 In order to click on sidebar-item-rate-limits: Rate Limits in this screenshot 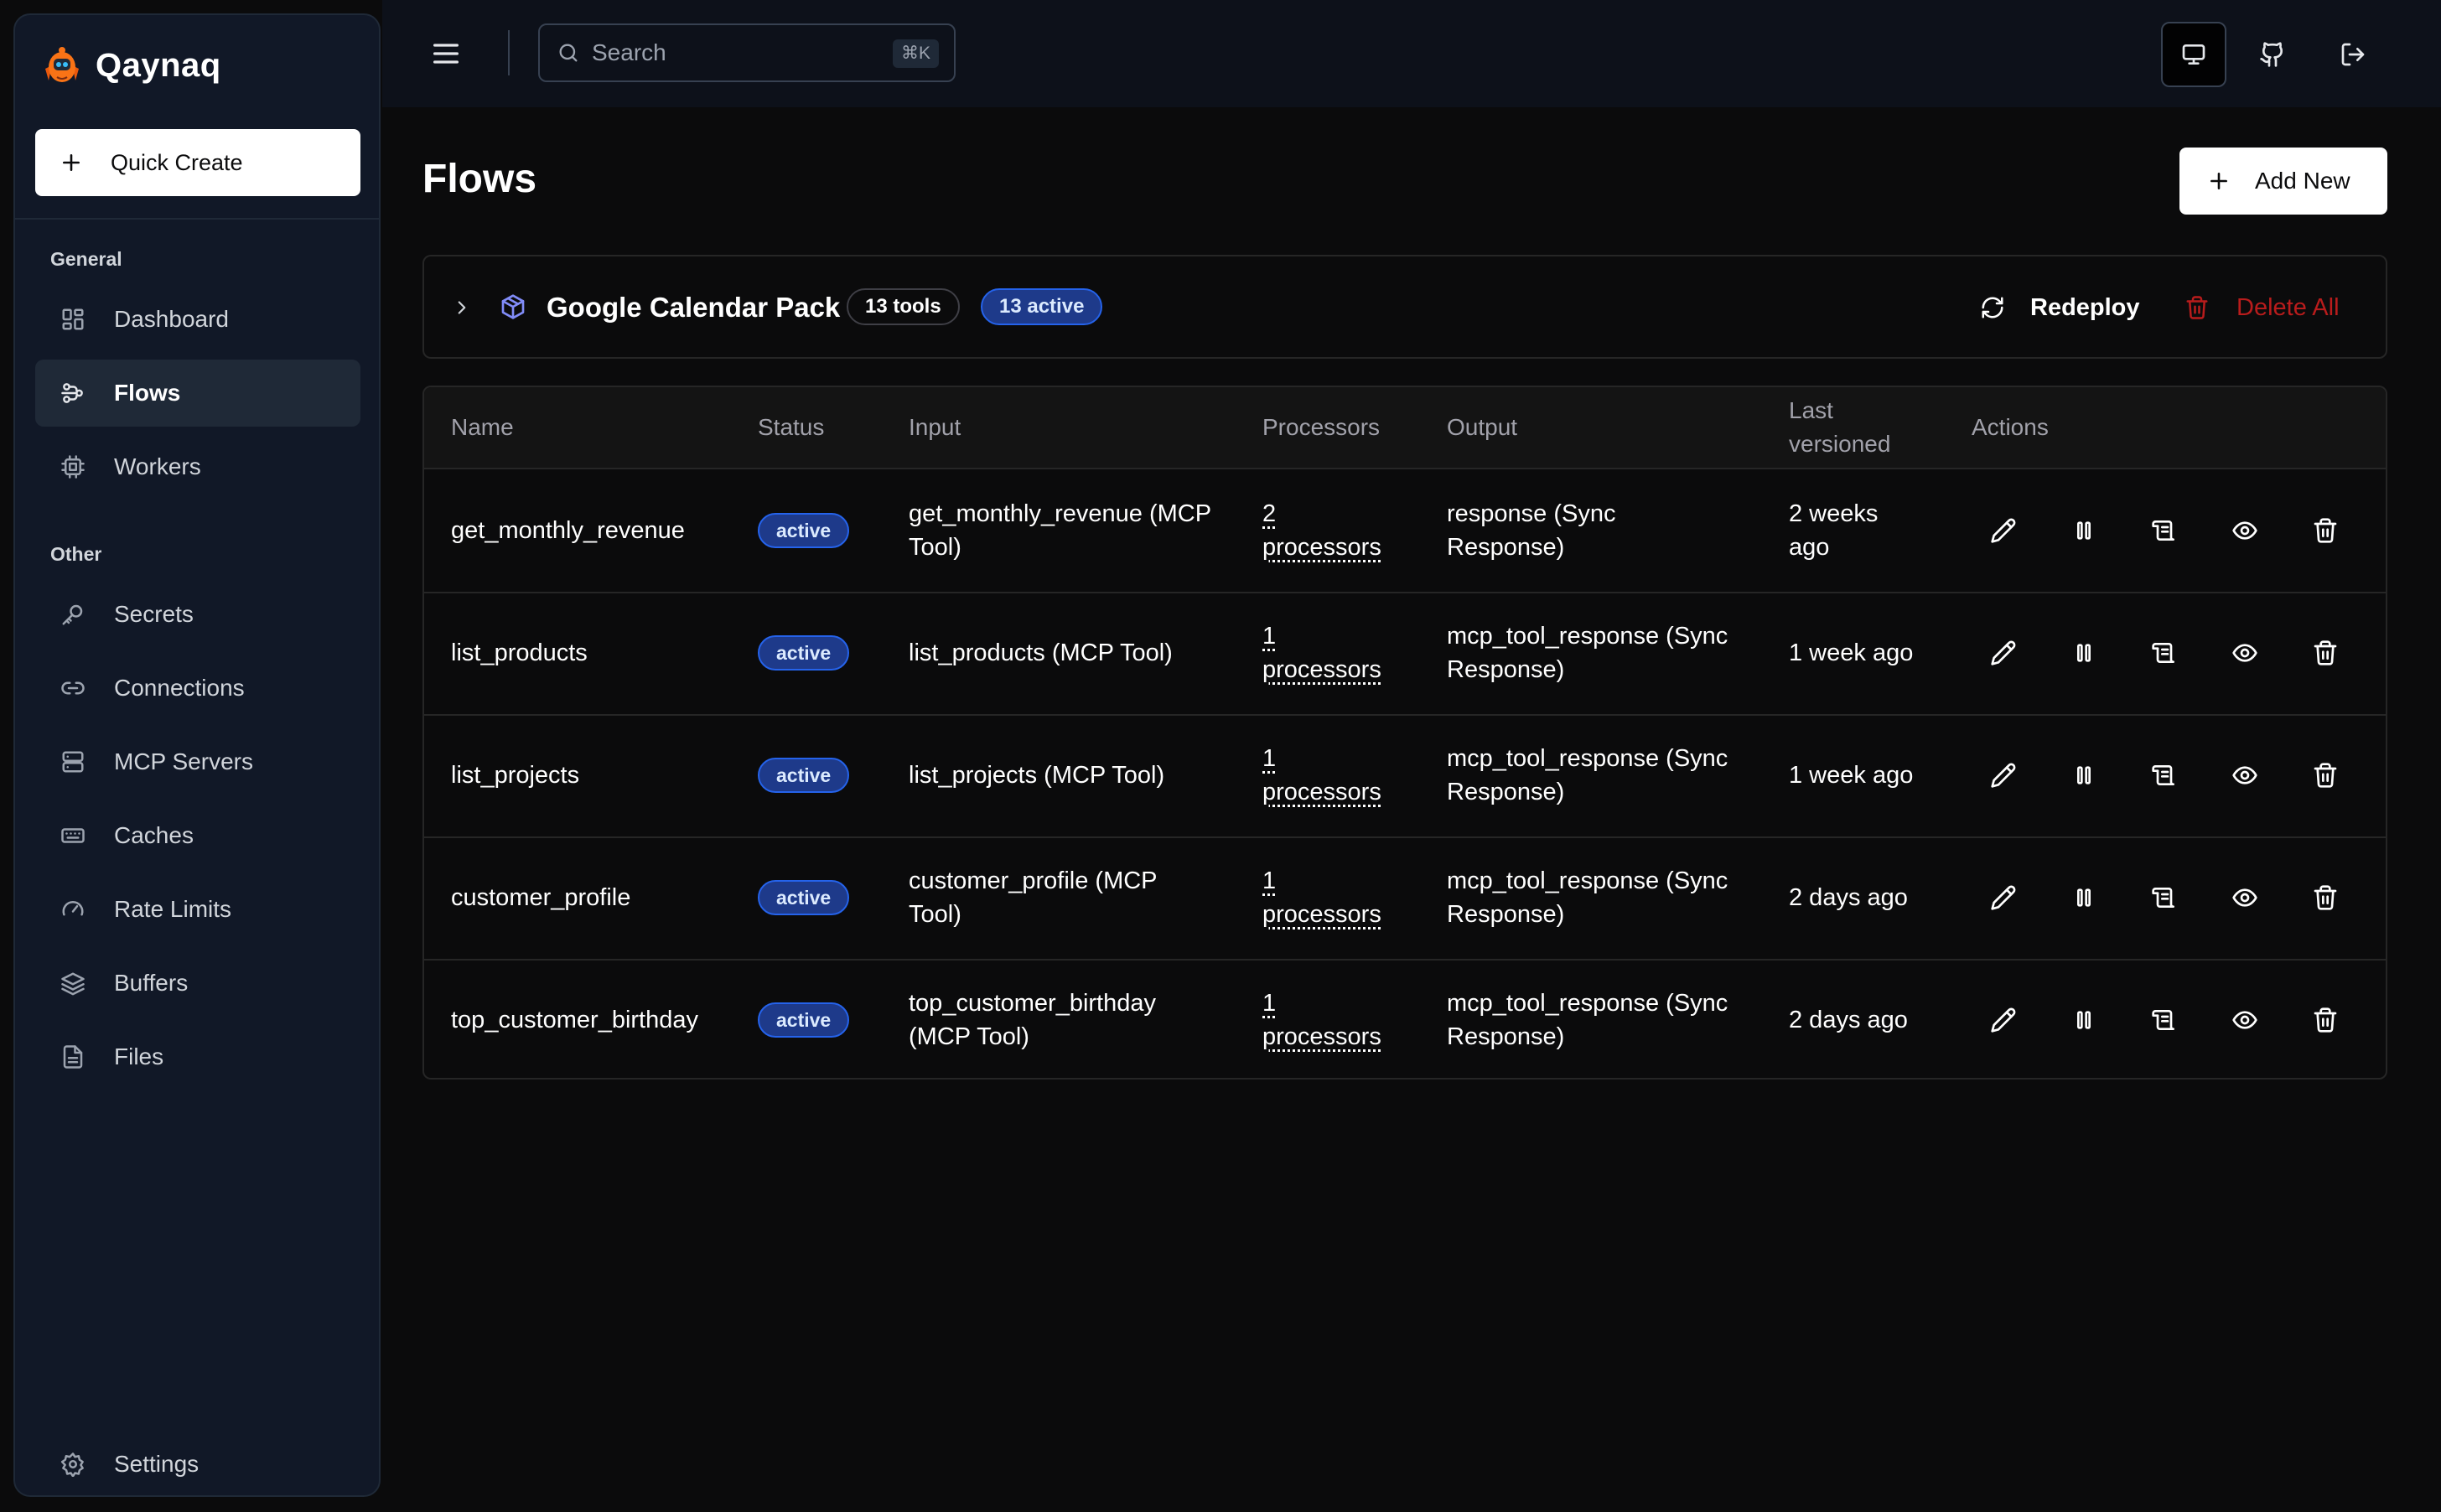, I will do `click(197, 909)`.